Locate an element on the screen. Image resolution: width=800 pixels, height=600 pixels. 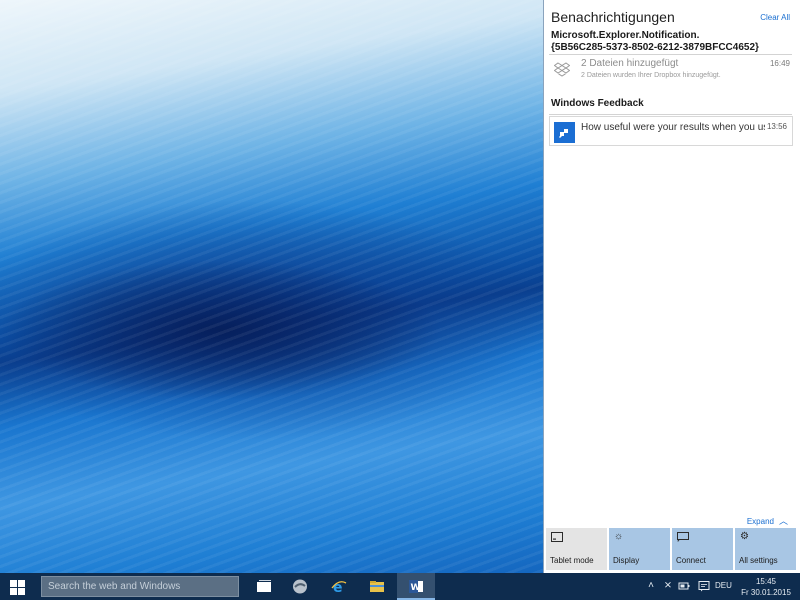
gear-icon: ⚙ is located at coordinates (744, 536).